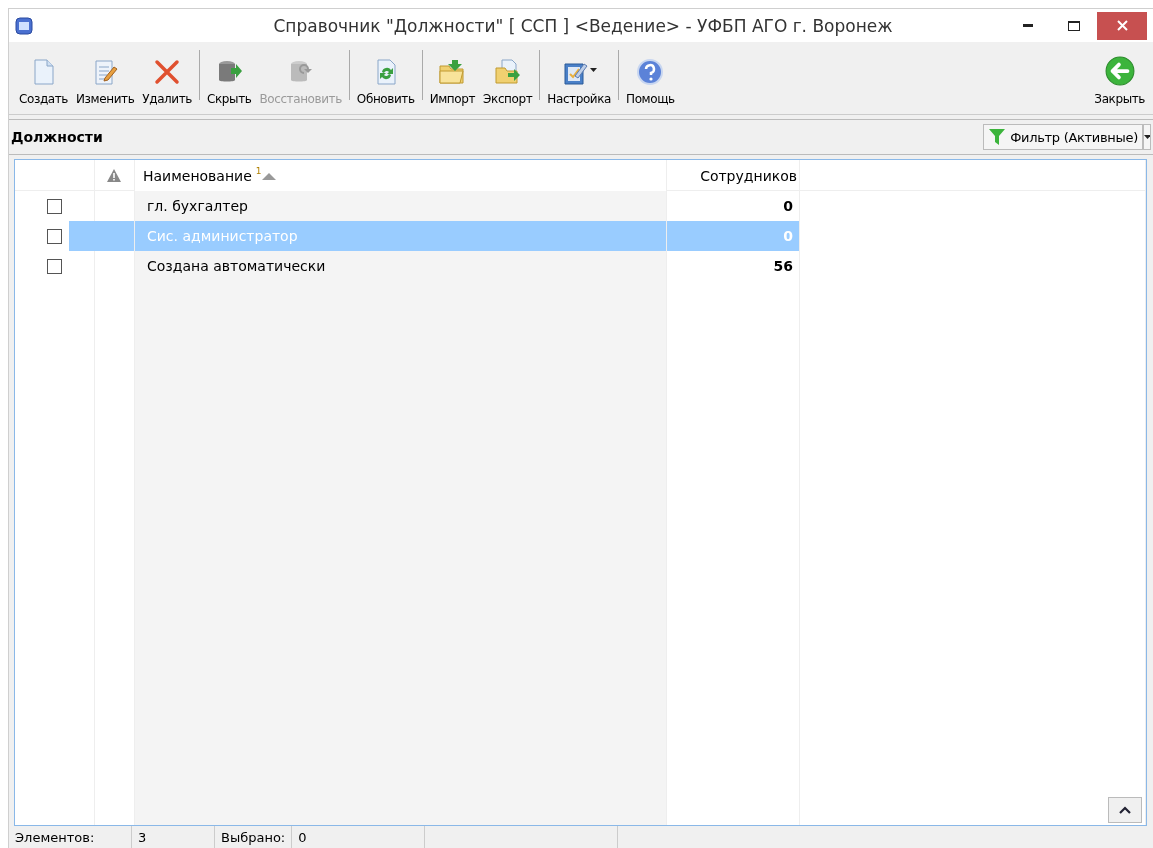 The image size is (1153, 848). Describe the element at coordinates (385, 81) in the screenshot. I see `toolbar-button: Обновить` at that location.